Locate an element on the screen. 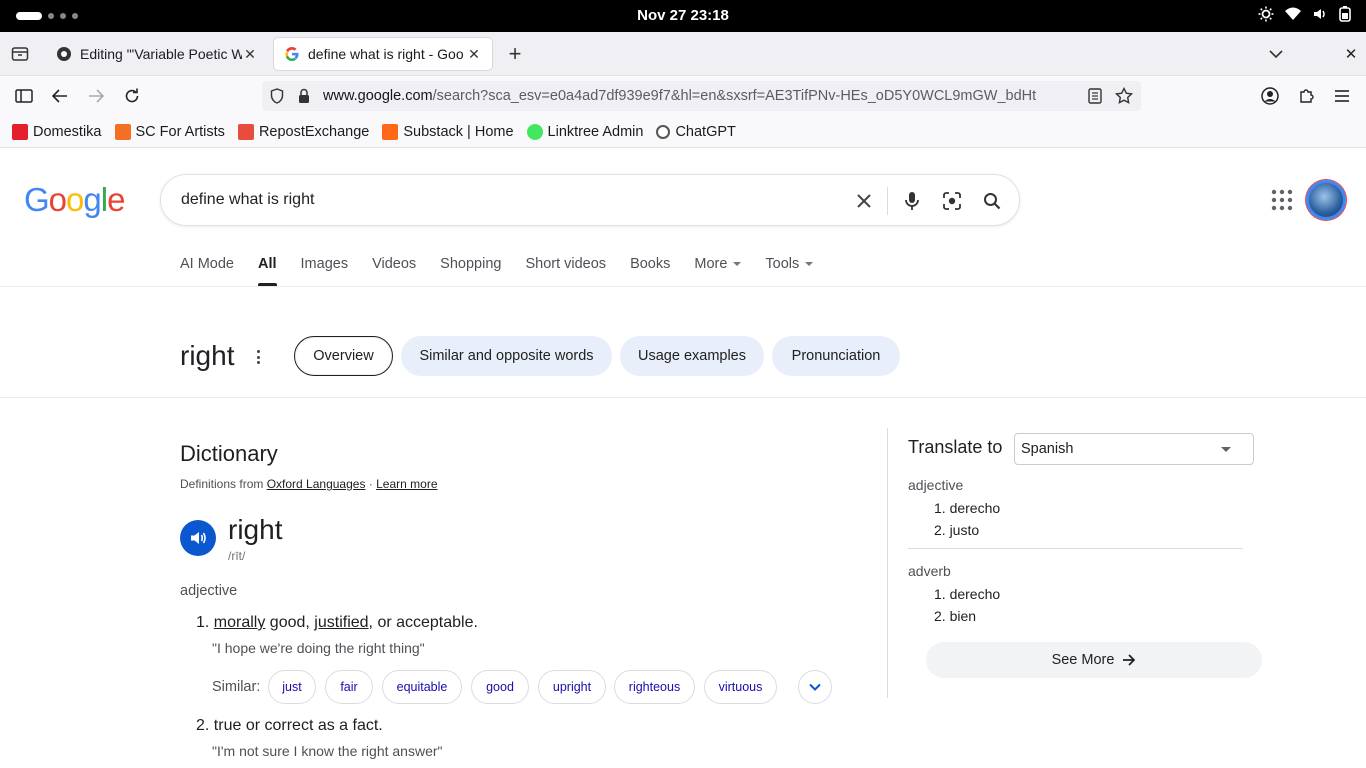  chevron-down-icon is located at coordinates (815, 687).